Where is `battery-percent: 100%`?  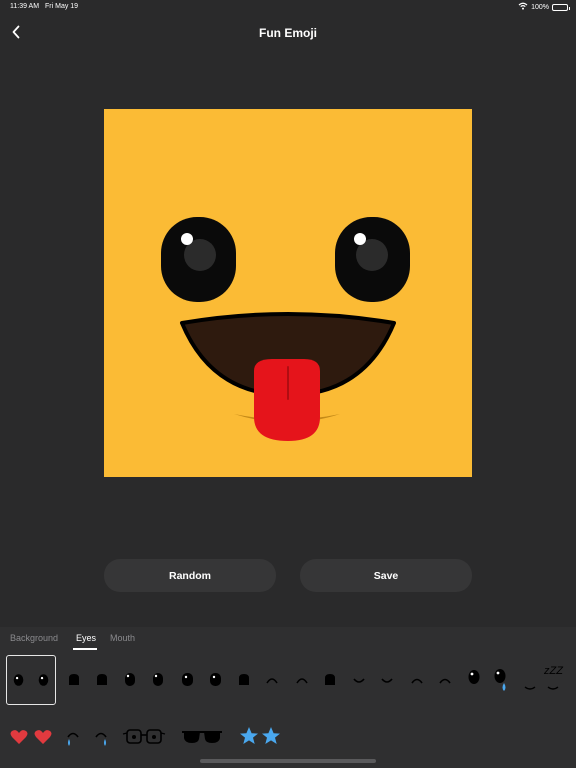 battery-percent: 100% is located at coordinates (540, 7).